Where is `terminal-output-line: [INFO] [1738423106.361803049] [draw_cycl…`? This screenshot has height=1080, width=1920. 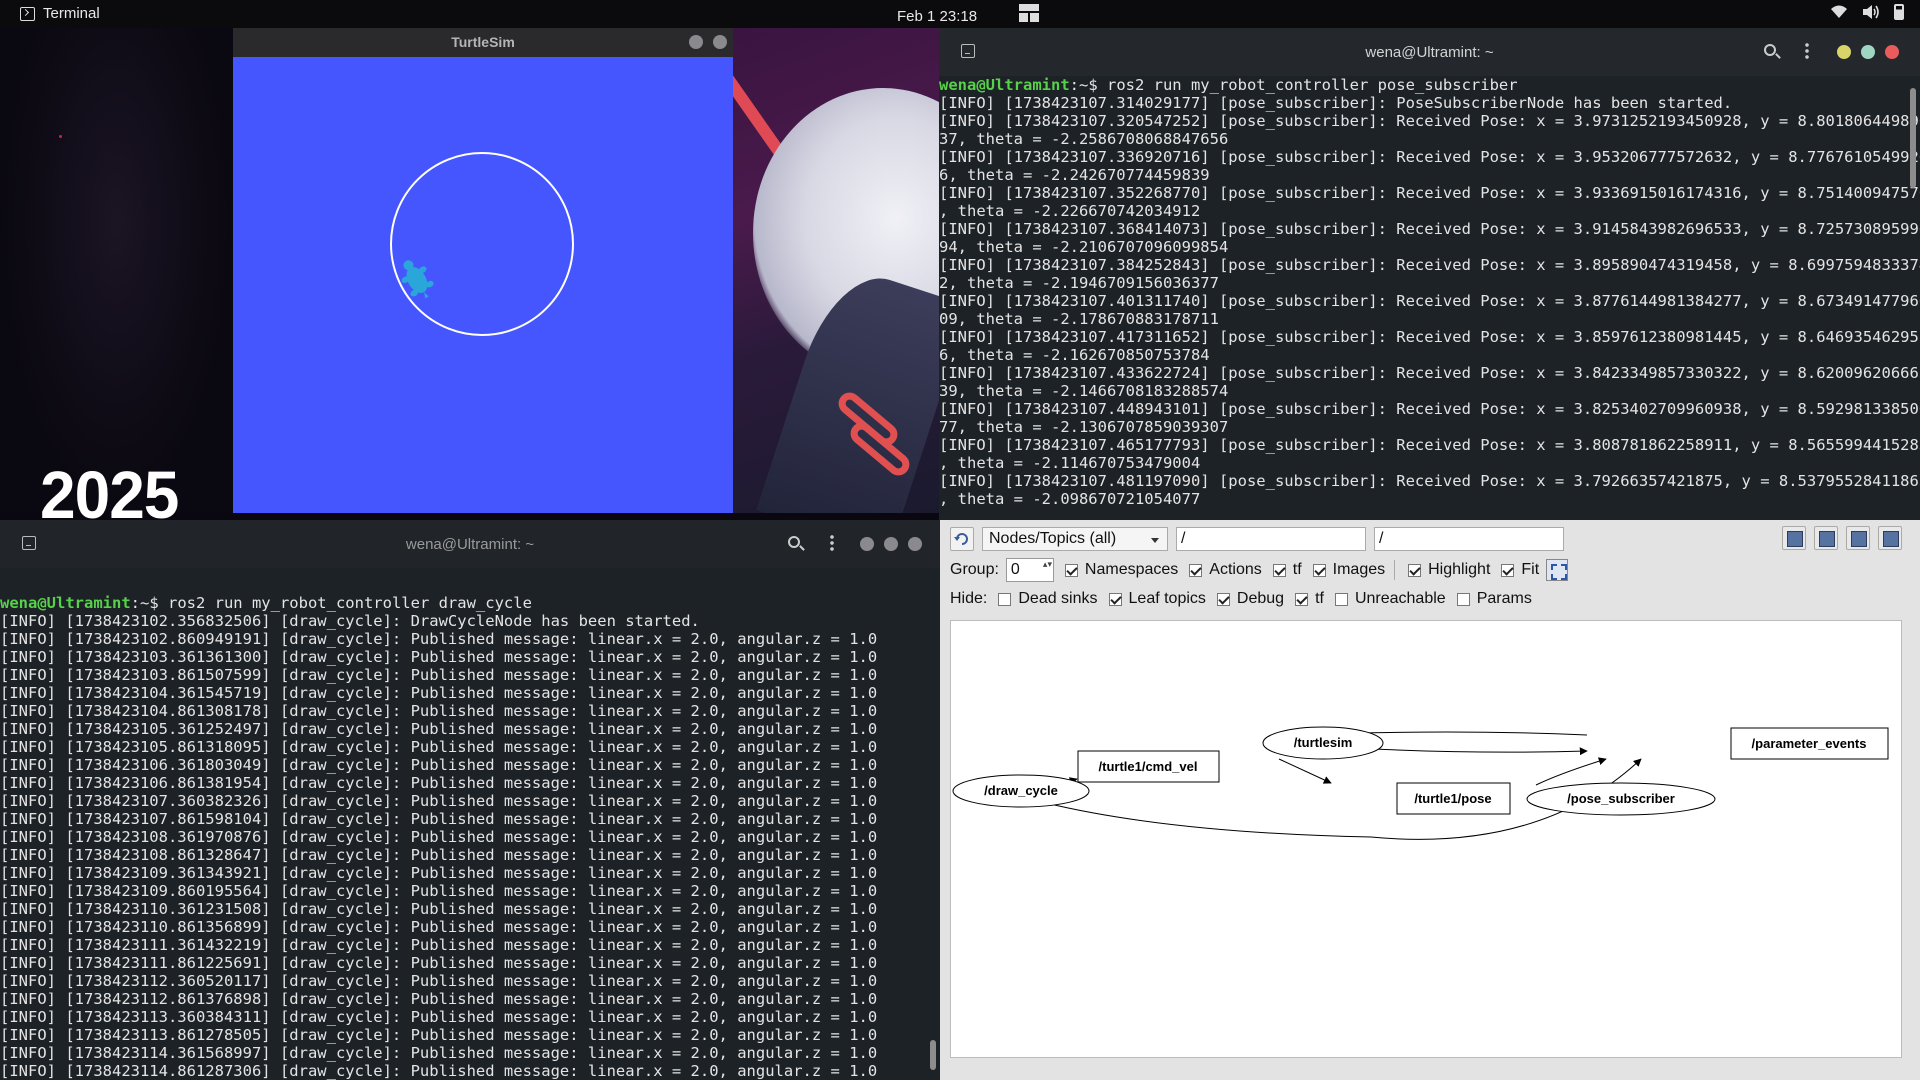
terminal-output-line: [INFO] [1738423106.361803049] [draw_cycl… is located at coordinates (439, 765).